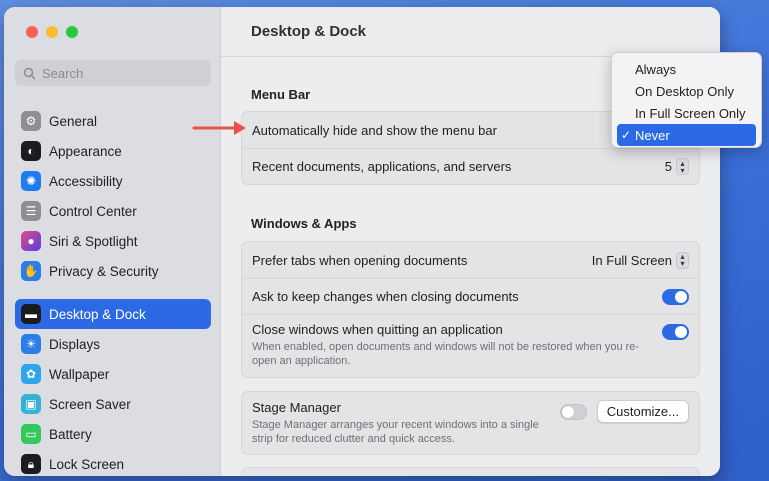 The image size is (769, 481). What do you see at coordinates (374, 130) in the screenshot?
I see `auto-hide-menu-bar-label: Automatically hide and show the menu bar` at bounding box center [374, 130].